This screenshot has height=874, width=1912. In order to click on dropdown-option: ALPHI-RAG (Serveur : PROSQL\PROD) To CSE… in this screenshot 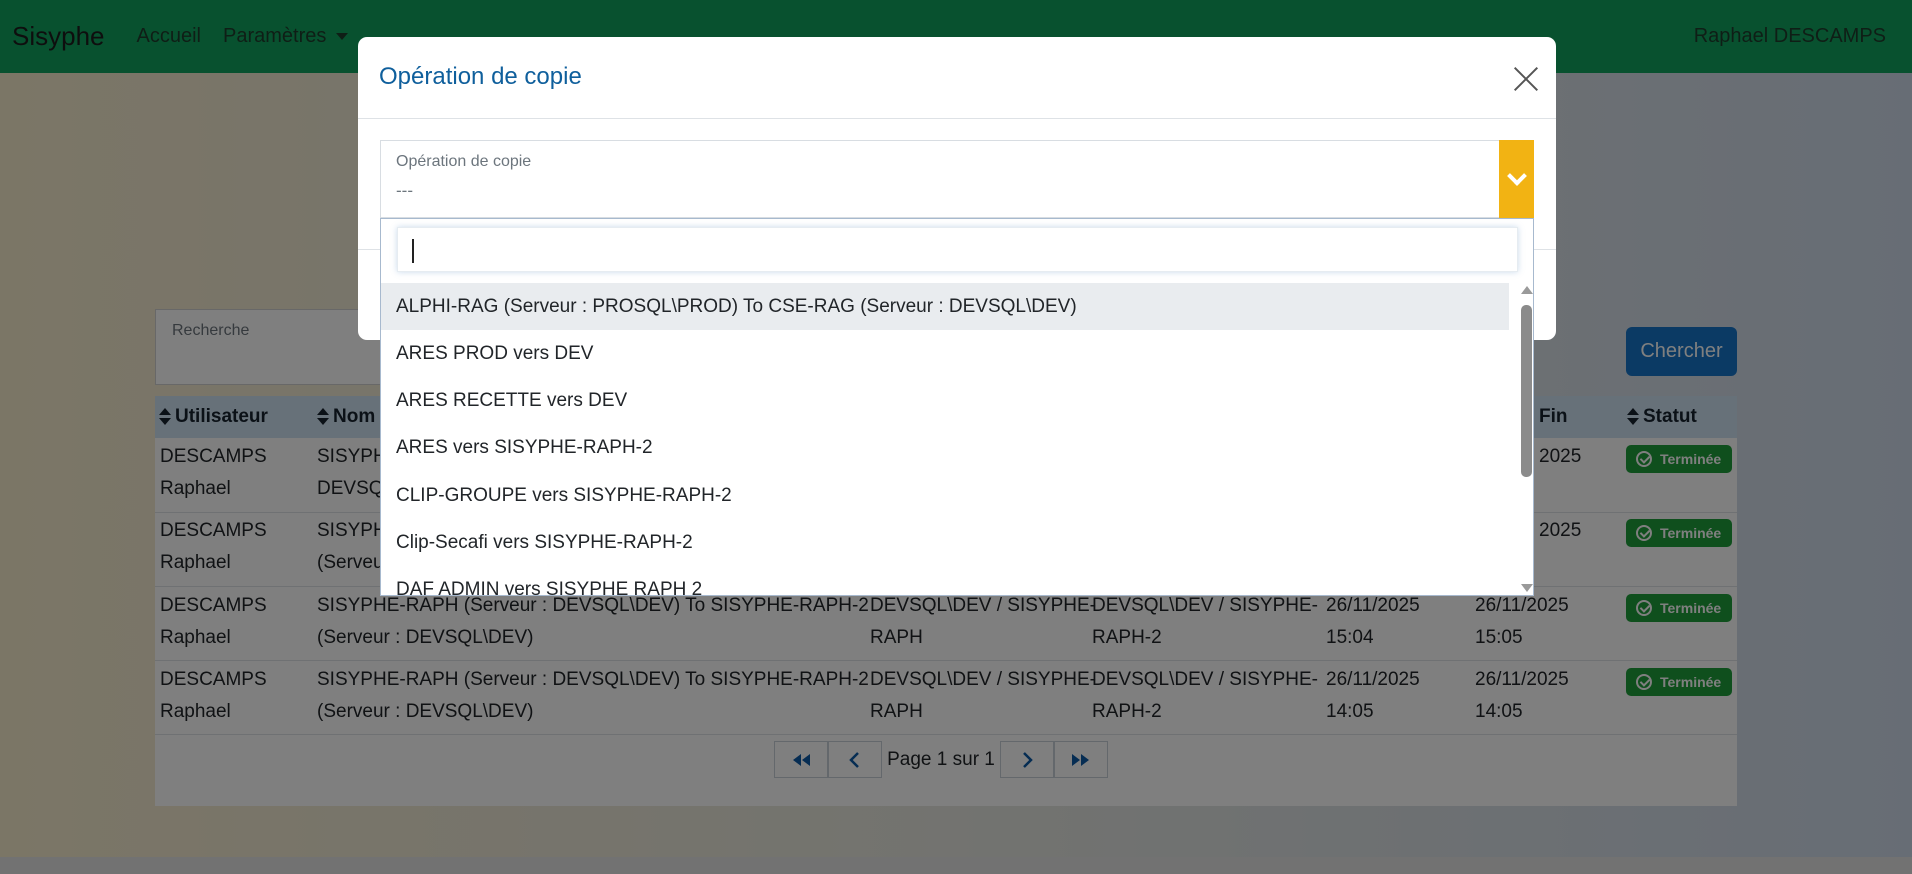, I will do `click(945, 306)`.